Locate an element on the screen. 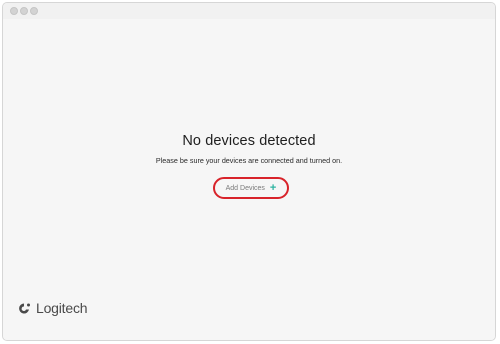 The image size is (500, 344). zoom-window-button is located at coordinates (34, 11).